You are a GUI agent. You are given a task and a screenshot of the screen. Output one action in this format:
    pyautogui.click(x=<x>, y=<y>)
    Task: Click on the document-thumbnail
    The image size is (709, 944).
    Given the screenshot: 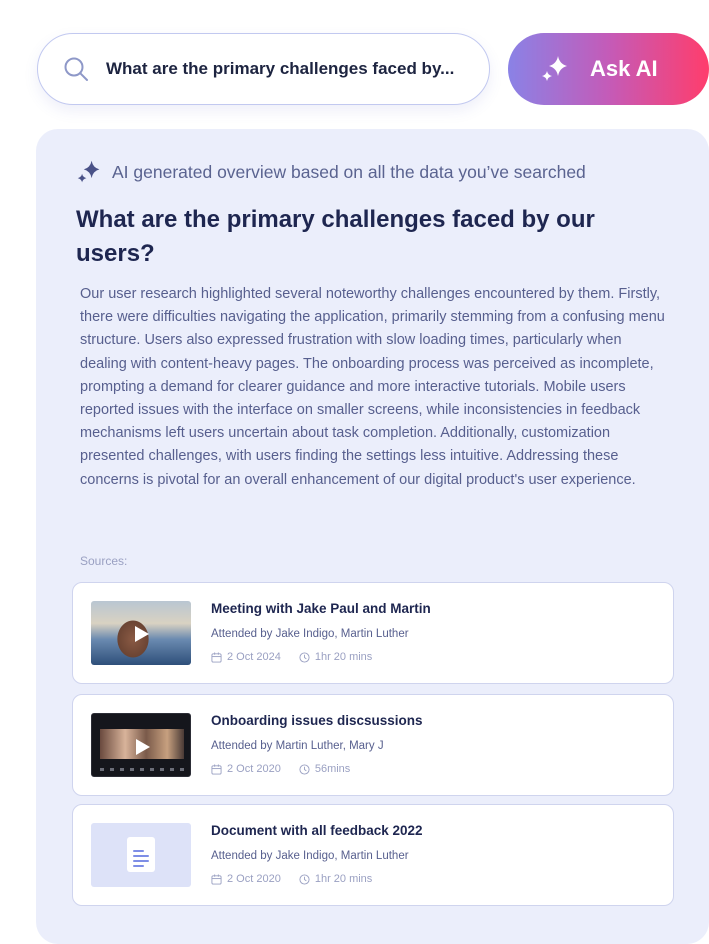 What is the action you would take?
    pyautogui.click(x=141, y=855)
    